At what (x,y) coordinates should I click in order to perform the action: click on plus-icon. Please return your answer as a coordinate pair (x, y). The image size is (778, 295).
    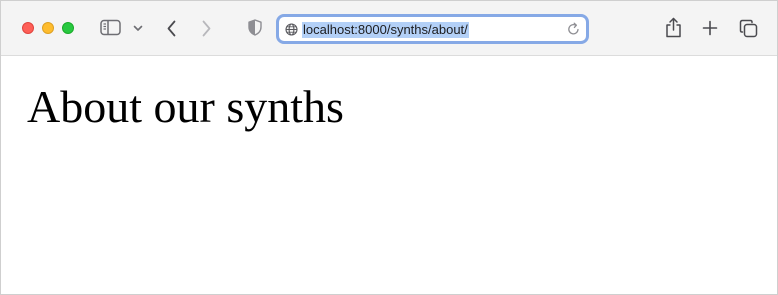
    Looking at the image, I should click on (710, 28).